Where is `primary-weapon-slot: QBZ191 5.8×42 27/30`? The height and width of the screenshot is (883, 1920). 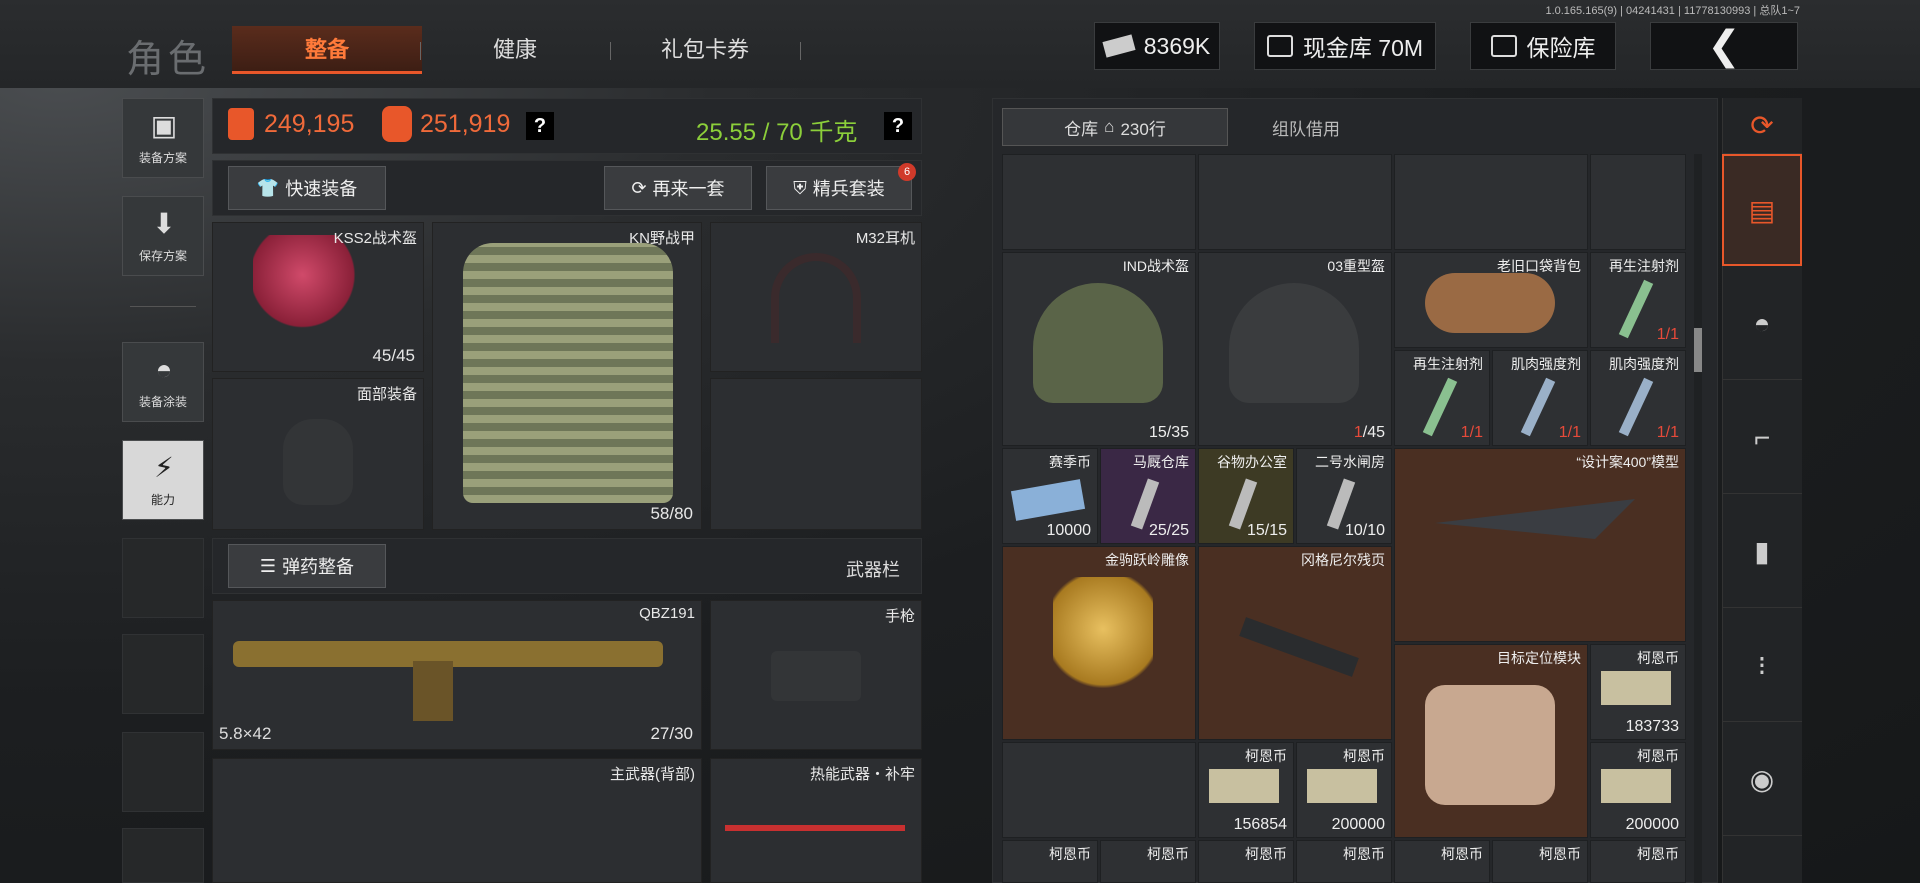 primary-weapon-slot: QBZ191 5.8×42 27/30 is located at coordinates (457, 675).